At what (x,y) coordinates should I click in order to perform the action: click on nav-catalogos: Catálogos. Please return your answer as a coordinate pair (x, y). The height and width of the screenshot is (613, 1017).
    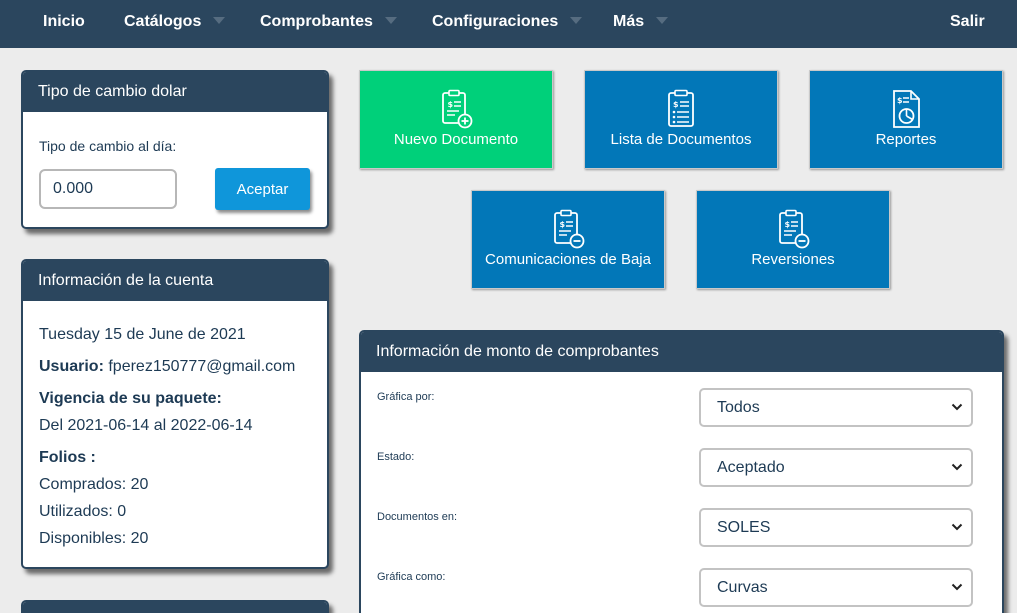
    Looking at the image, I should click on (175, 22).